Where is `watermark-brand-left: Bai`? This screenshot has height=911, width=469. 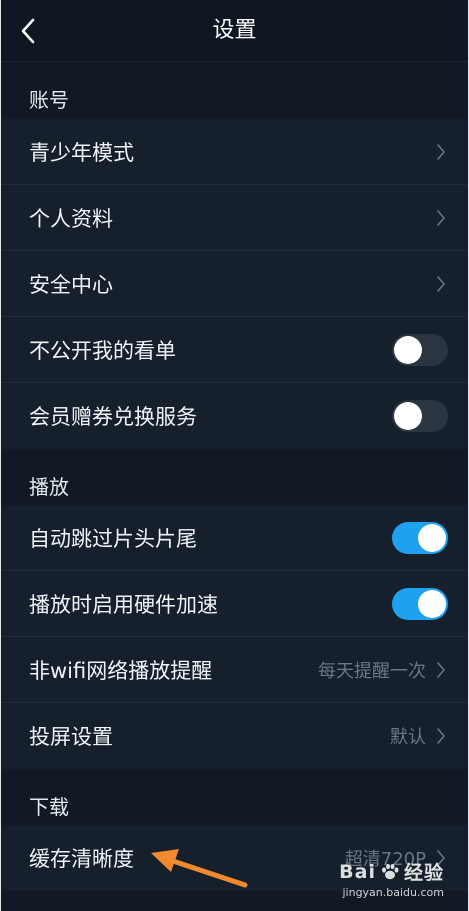
watermark-brand-left: Bai is located at coordinates (357, 871).